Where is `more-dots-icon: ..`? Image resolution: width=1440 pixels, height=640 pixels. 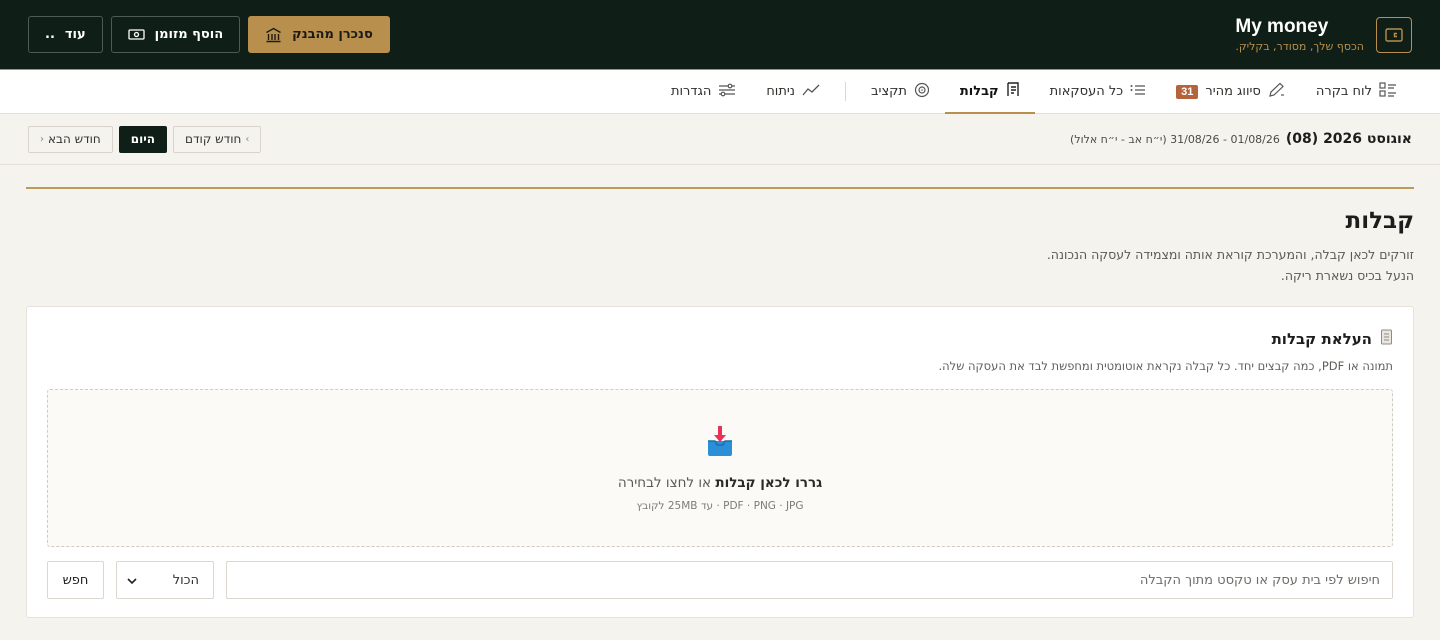
more-dots-icon: .. is located at coordinates (50, 34).